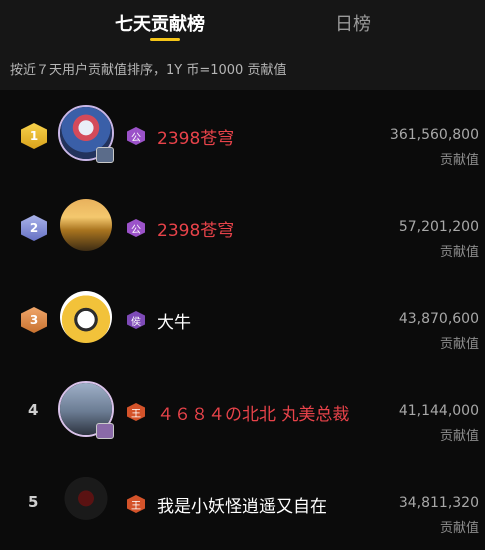  I want to click on rank-number: 5, so click(33, 502).